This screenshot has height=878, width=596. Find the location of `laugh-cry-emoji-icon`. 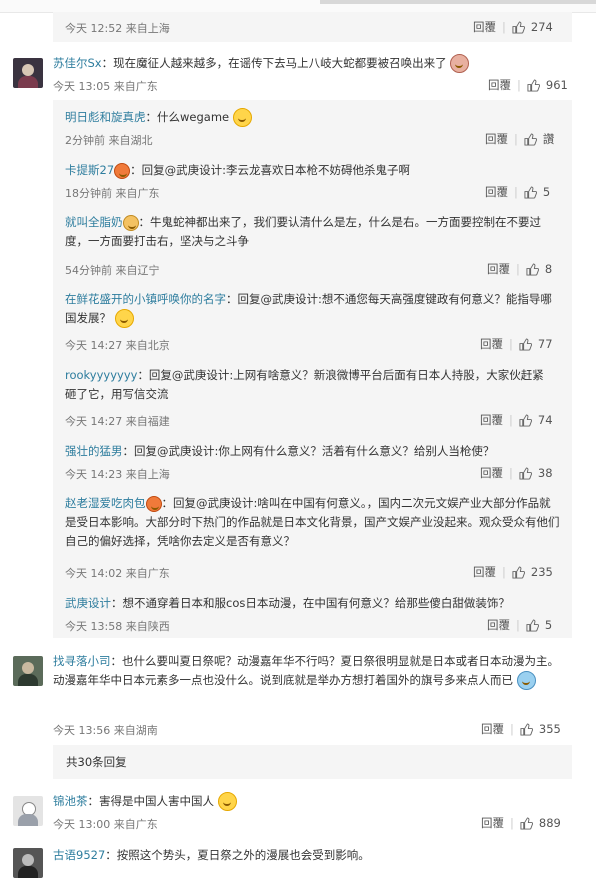

laugh-cry-emoji-icon is located at coordinates (526, 680).